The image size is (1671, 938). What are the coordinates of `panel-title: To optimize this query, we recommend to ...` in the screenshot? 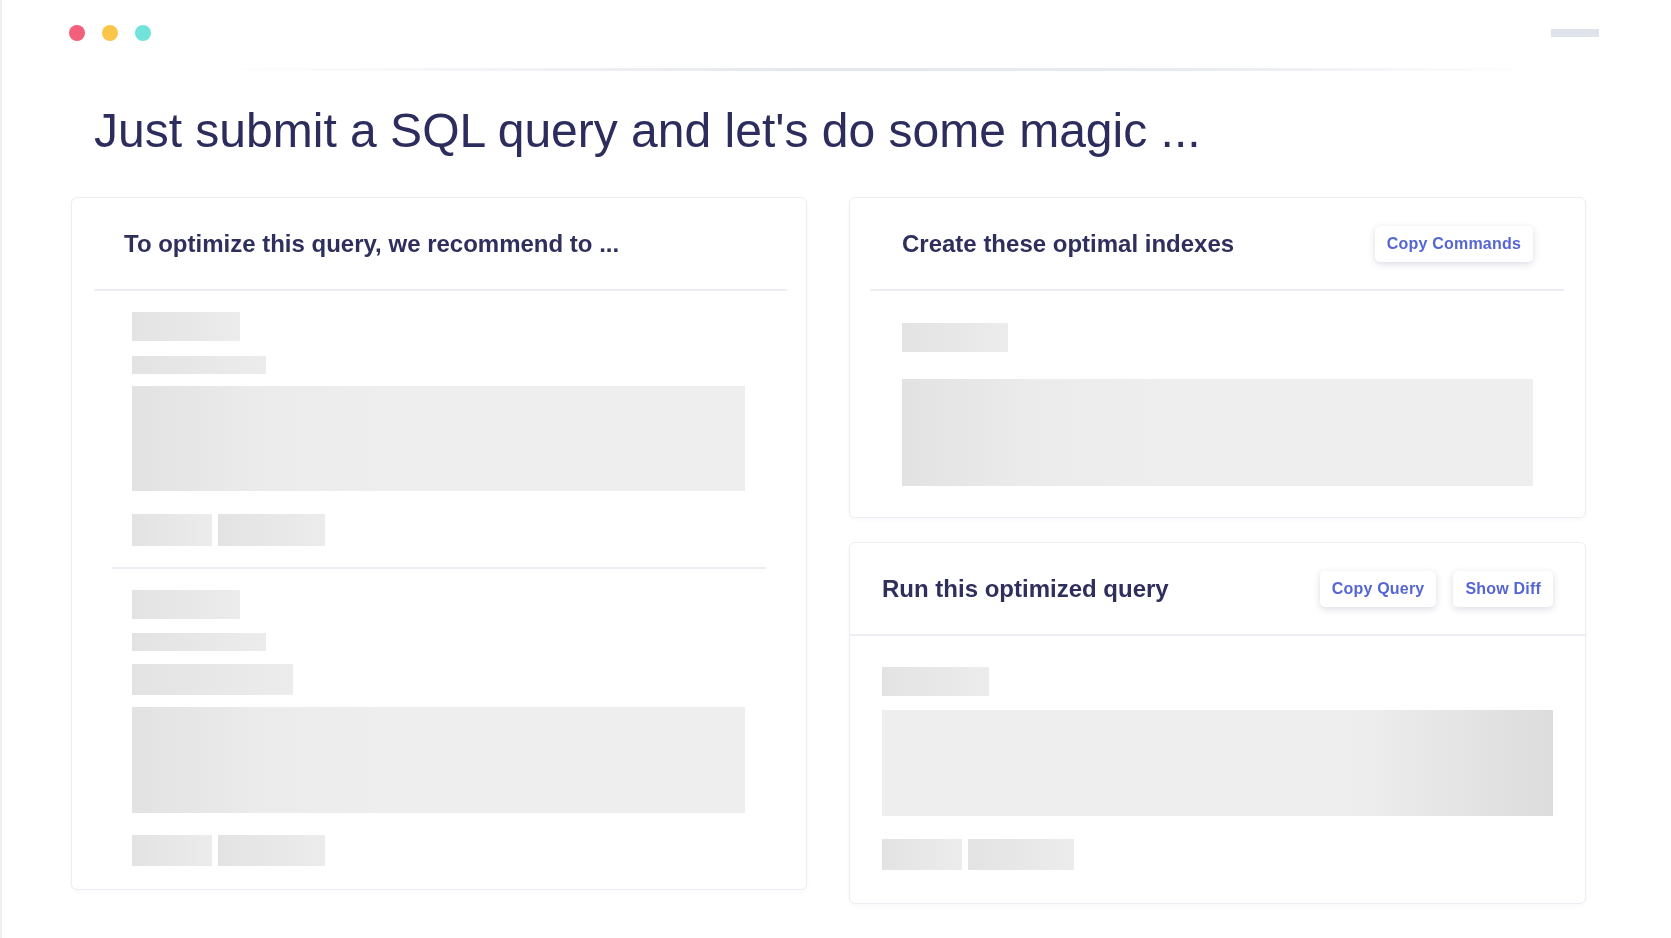 It's located at (372, 243).